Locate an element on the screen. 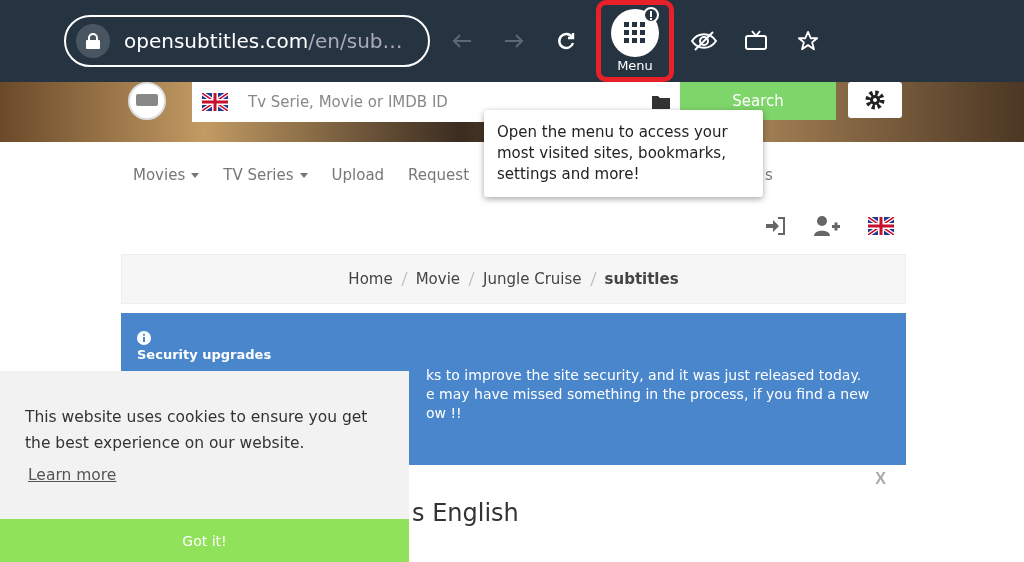 The height and width of the screenshot is (562, 1024). nav-link: s is located at coordinates (769, 182).